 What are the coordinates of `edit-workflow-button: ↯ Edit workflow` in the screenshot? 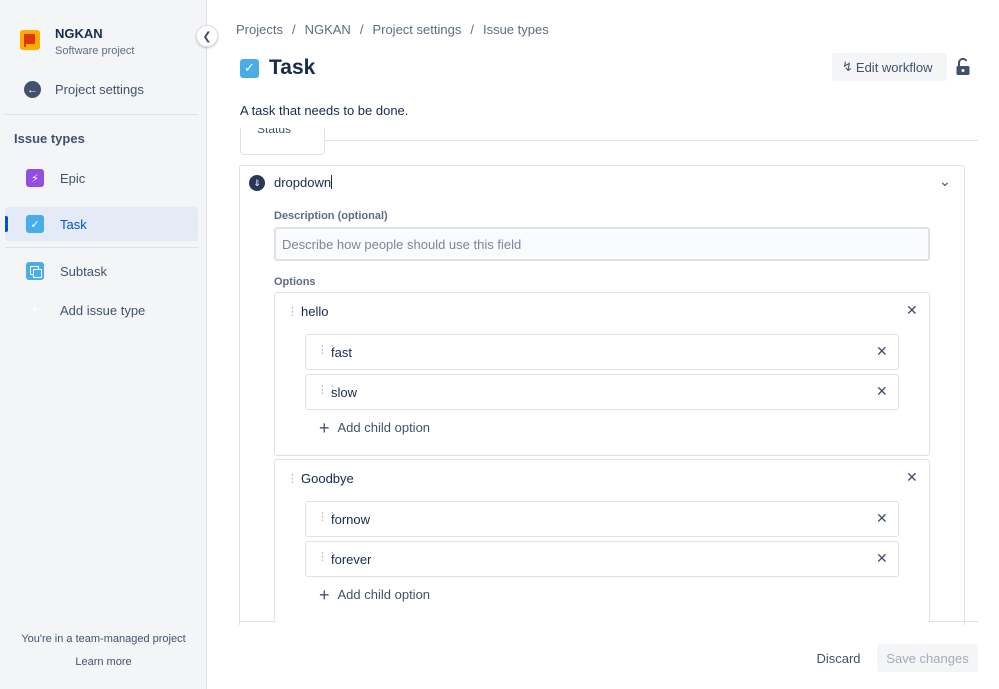 It's located at (889, 67).